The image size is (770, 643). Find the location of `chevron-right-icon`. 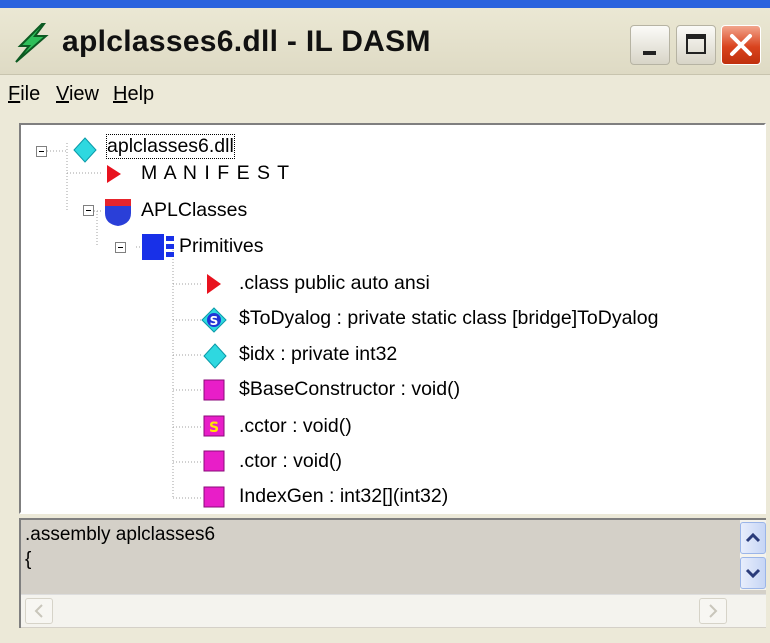

chevron-right-icon is located at coordinates (713, 611).